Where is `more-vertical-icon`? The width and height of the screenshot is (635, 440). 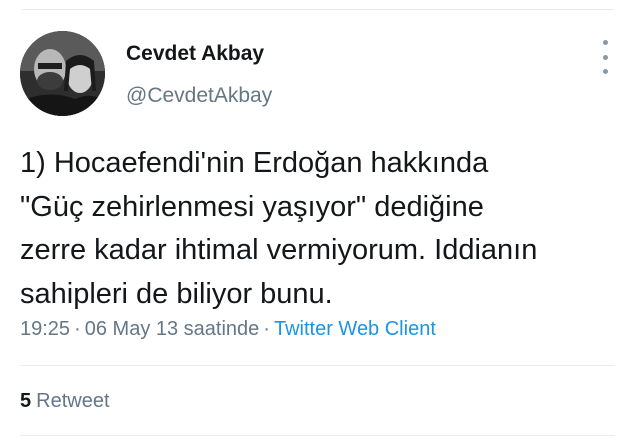
more-vertical-icon is located at coordinates (605, 57).